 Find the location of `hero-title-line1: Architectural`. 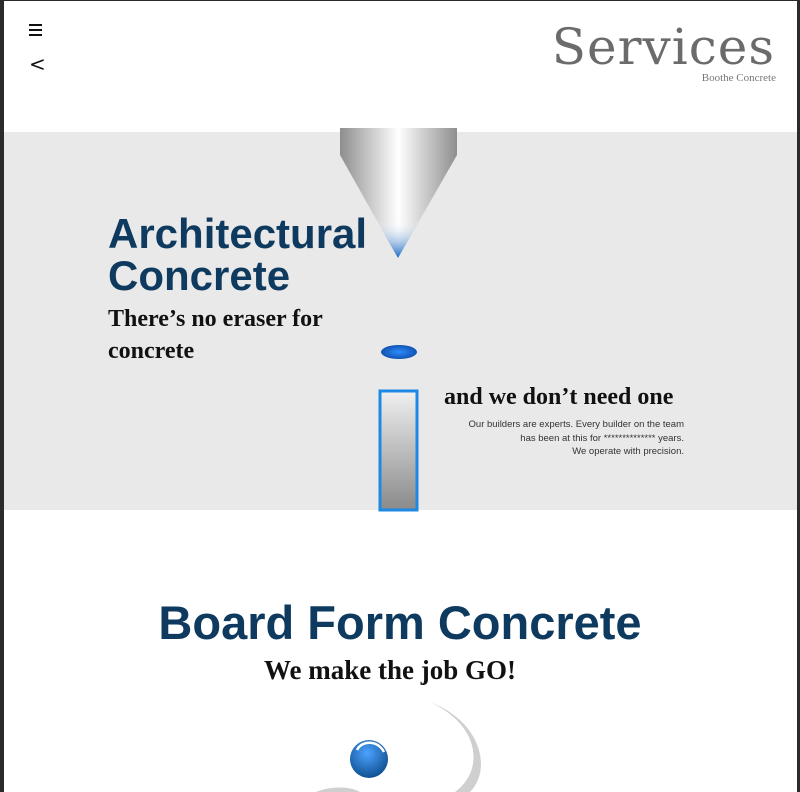

hero-title-line1: Architectural is located at coordinates (238, 233).